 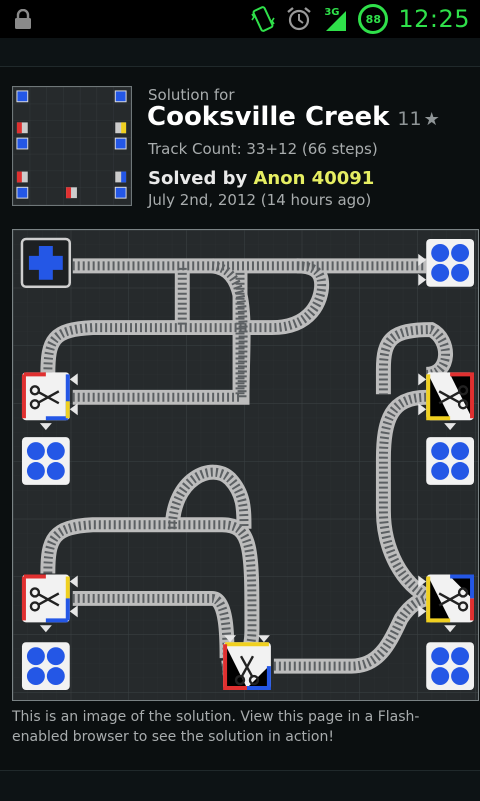 I want to click on clock: 12:25, so click(x=434, y=19).